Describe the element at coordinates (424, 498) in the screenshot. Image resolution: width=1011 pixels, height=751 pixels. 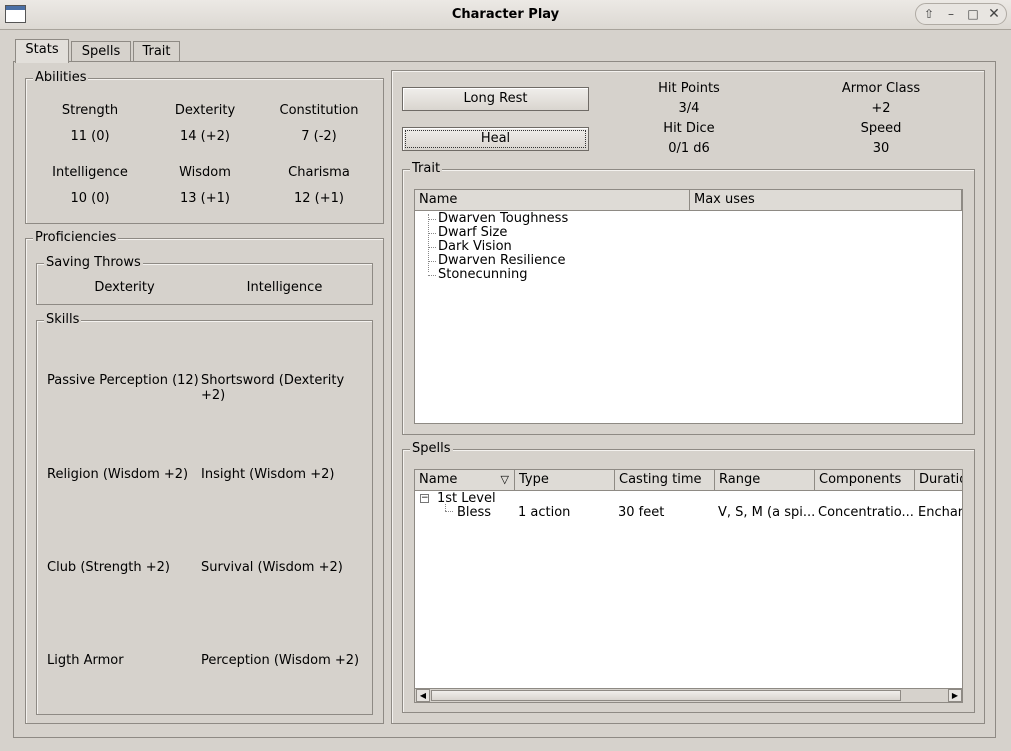
I see `collapse-icon: −` at that location.